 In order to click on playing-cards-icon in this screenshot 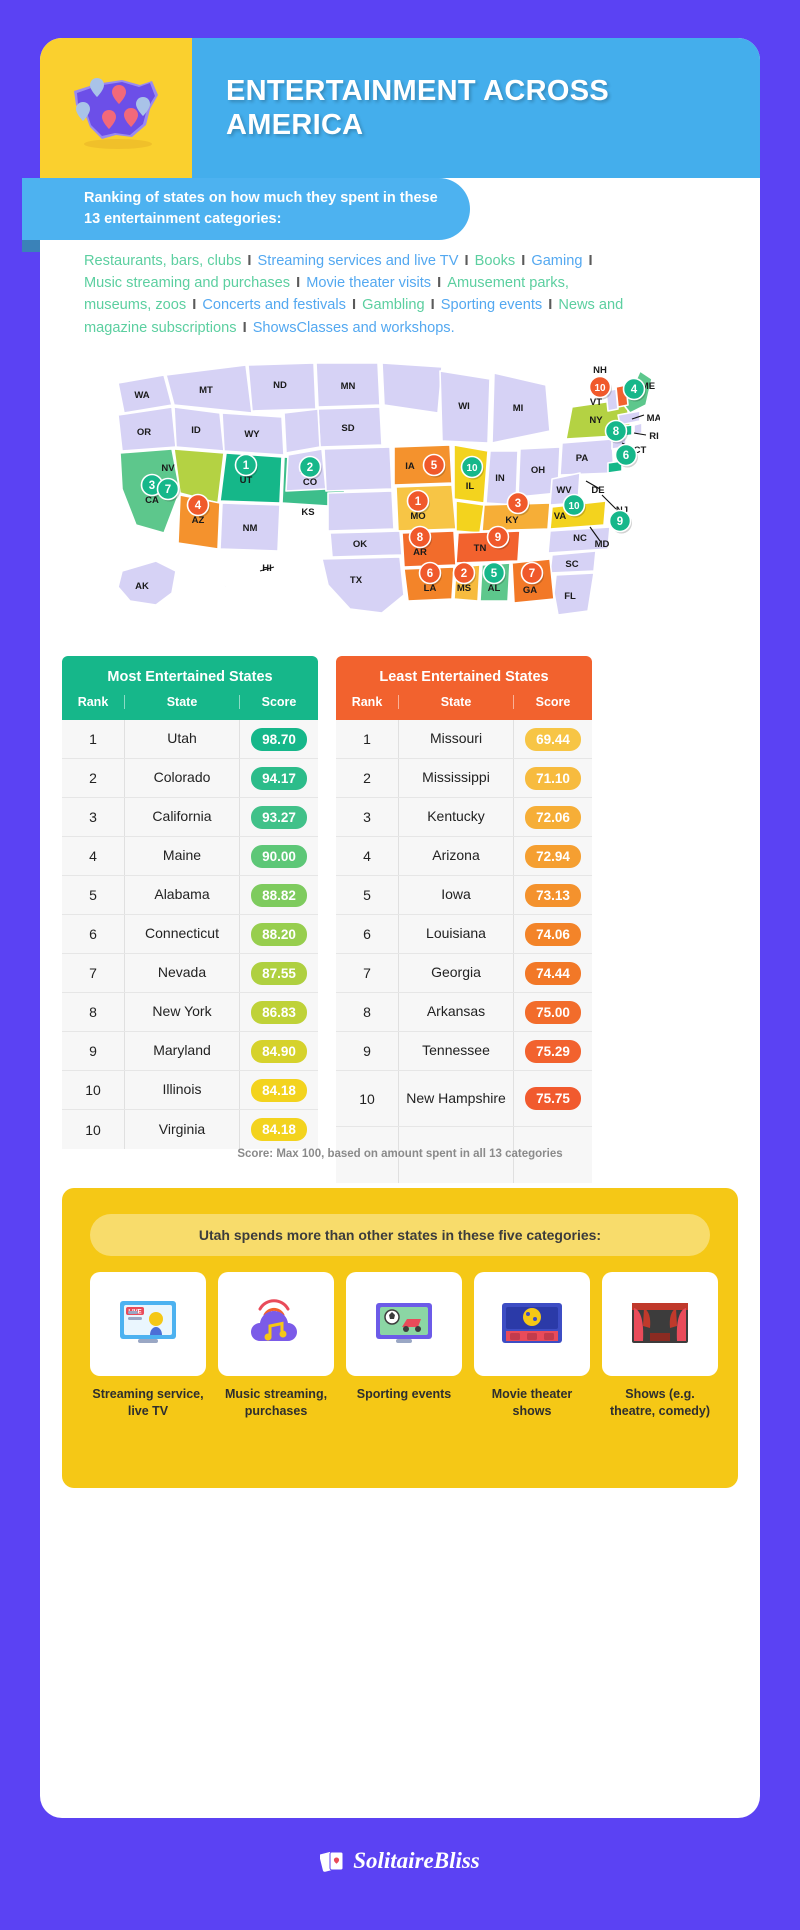, I will do `click(332, 1861)`.